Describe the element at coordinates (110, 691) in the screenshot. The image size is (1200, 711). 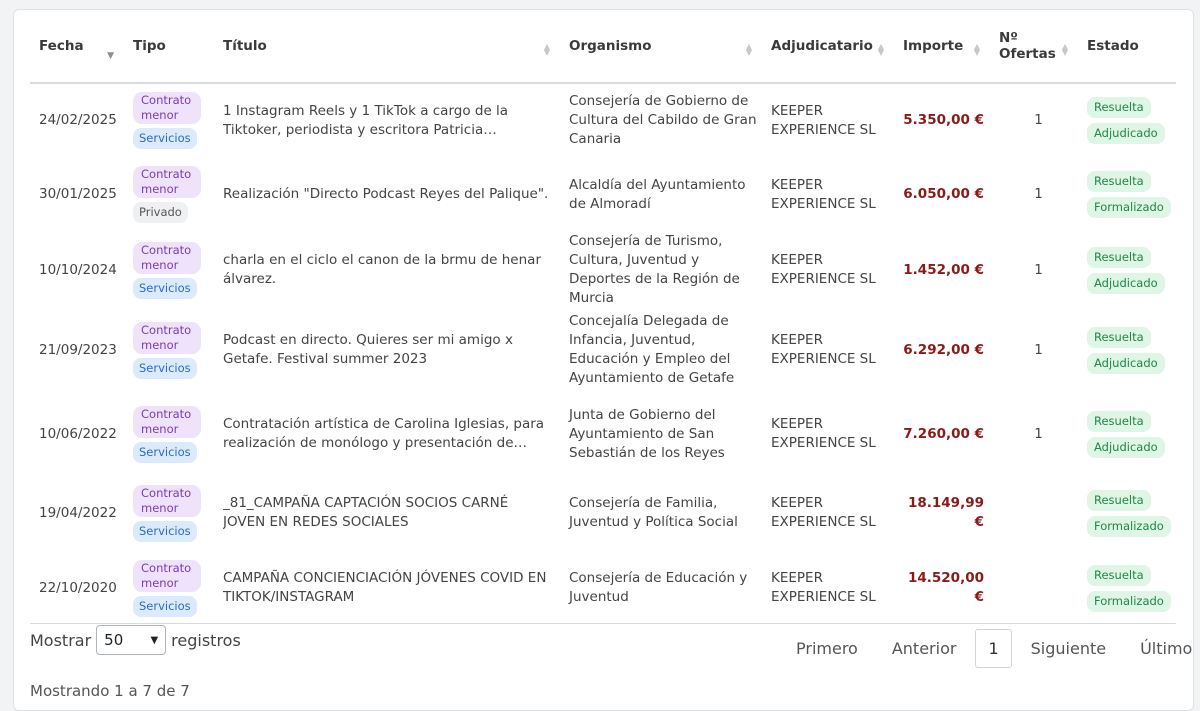
I see `table-info: Mostrando 1 a 7 de 7` at that location.